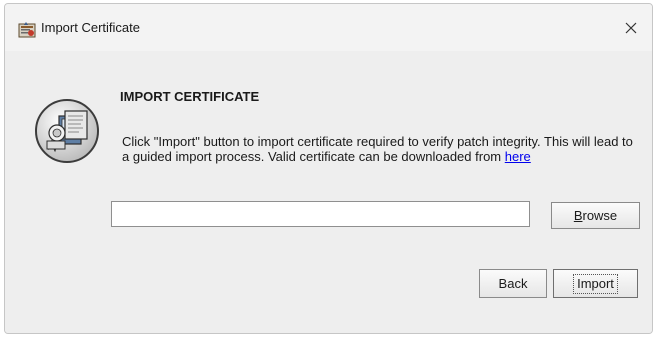 The image size is (663, 342). I want to click on import-button: Import, so click(595, 283).